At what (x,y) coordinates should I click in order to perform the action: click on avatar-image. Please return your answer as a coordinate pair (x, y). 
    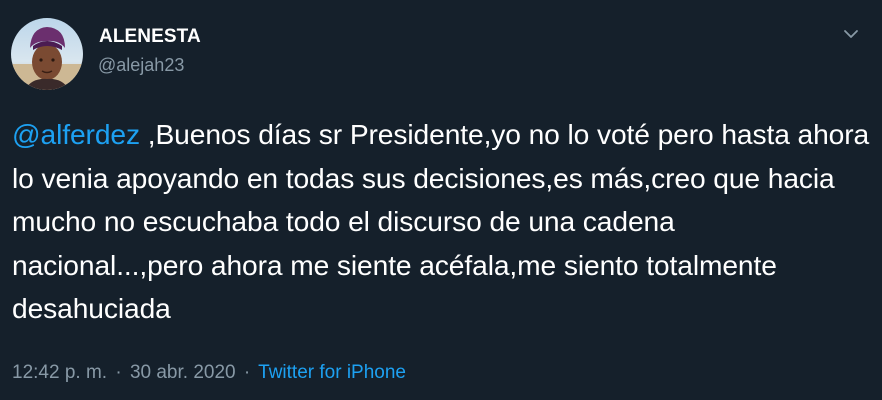
    Looking at the image, I should click on (47, 54).